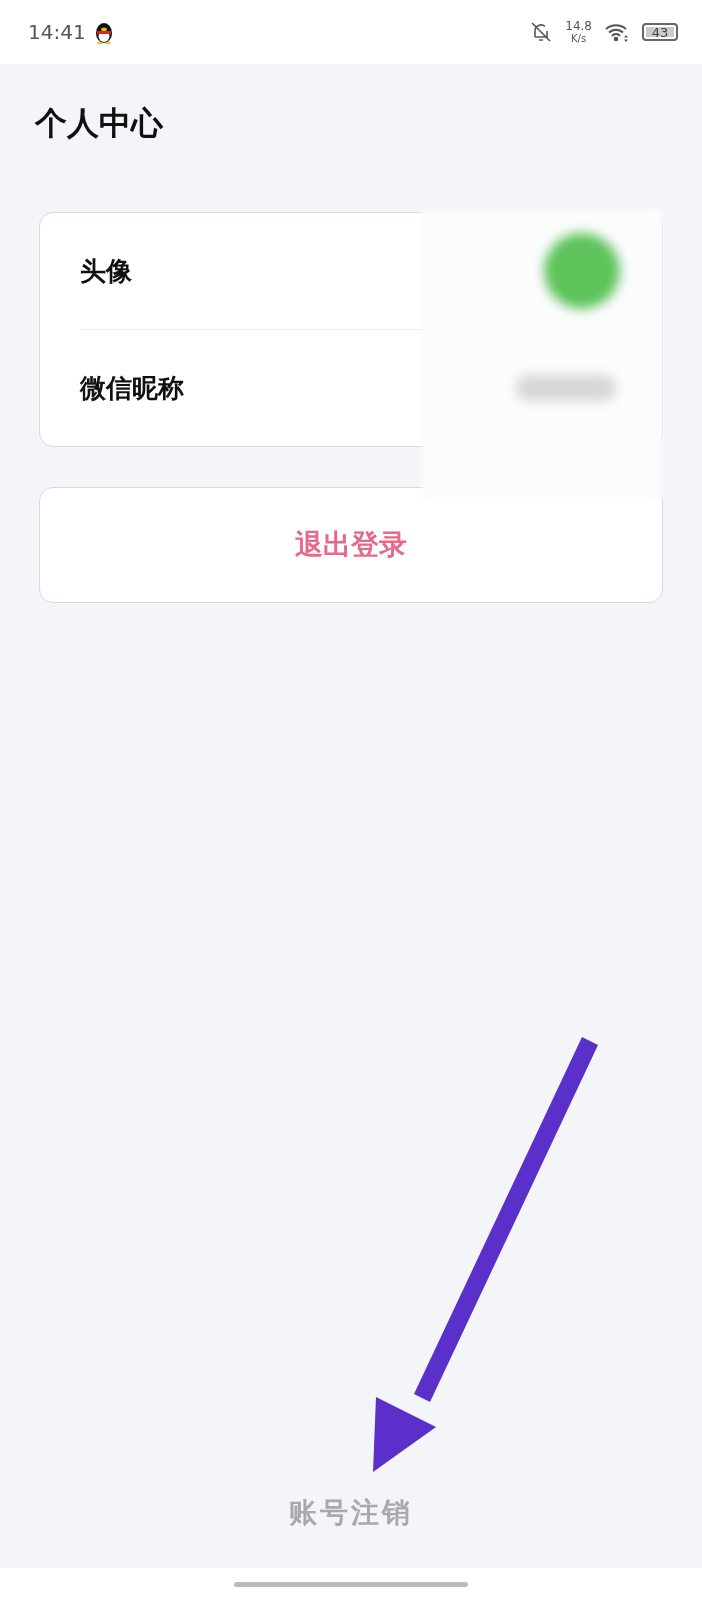 The width and height of the screenshot is (702, 1600). I want to click on logout-button: 退出登录, so click(351, 545).